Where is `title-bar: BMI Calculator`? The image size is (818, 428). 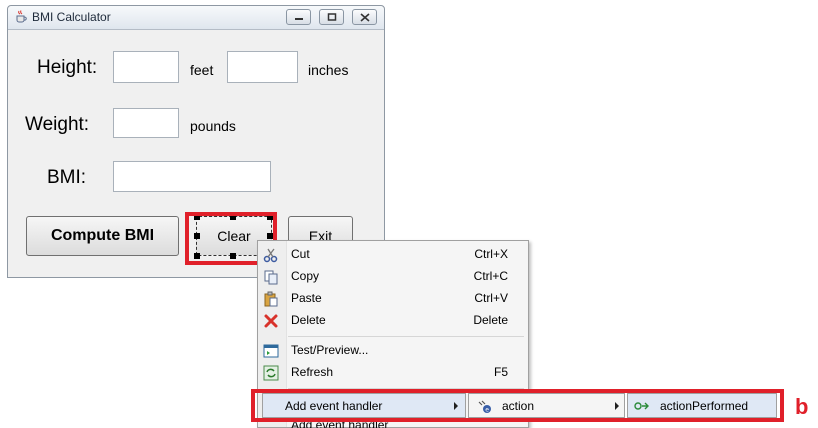 title-bar: BMI Calculator is located at coordinates (196, 18).